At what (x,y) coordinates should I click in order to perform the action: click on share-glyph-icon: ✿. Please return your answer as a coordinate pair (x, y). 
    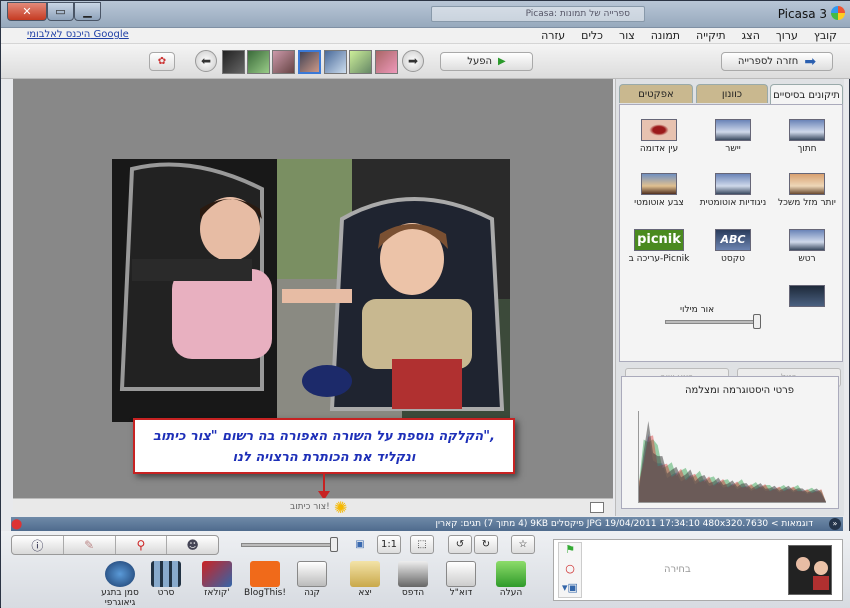
    Looking at the image, I should click on (162, 61).